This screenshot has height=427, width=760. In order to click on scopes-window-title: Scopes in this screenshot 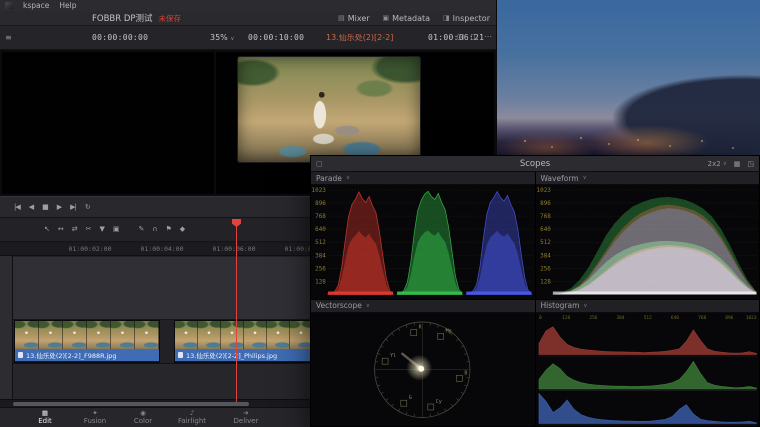, I will do `click(535, 163)`.